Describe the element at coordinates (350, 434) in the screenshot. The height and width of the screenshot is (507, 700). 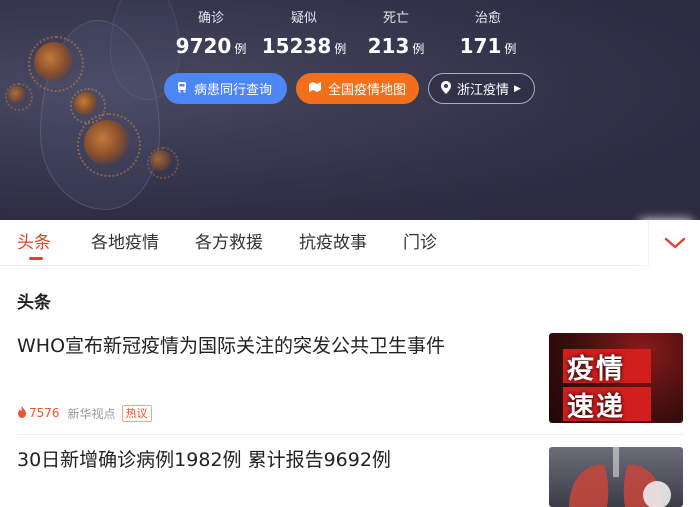
I see `divider` at that location.